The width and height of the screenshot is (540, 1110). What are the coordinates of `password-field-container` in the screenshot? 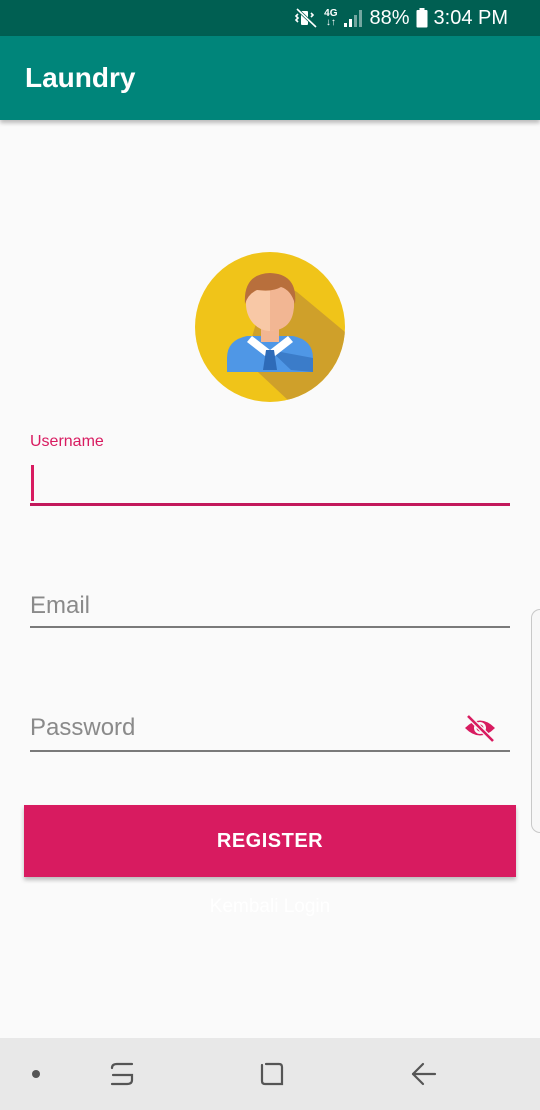 It's located at (270, 734).